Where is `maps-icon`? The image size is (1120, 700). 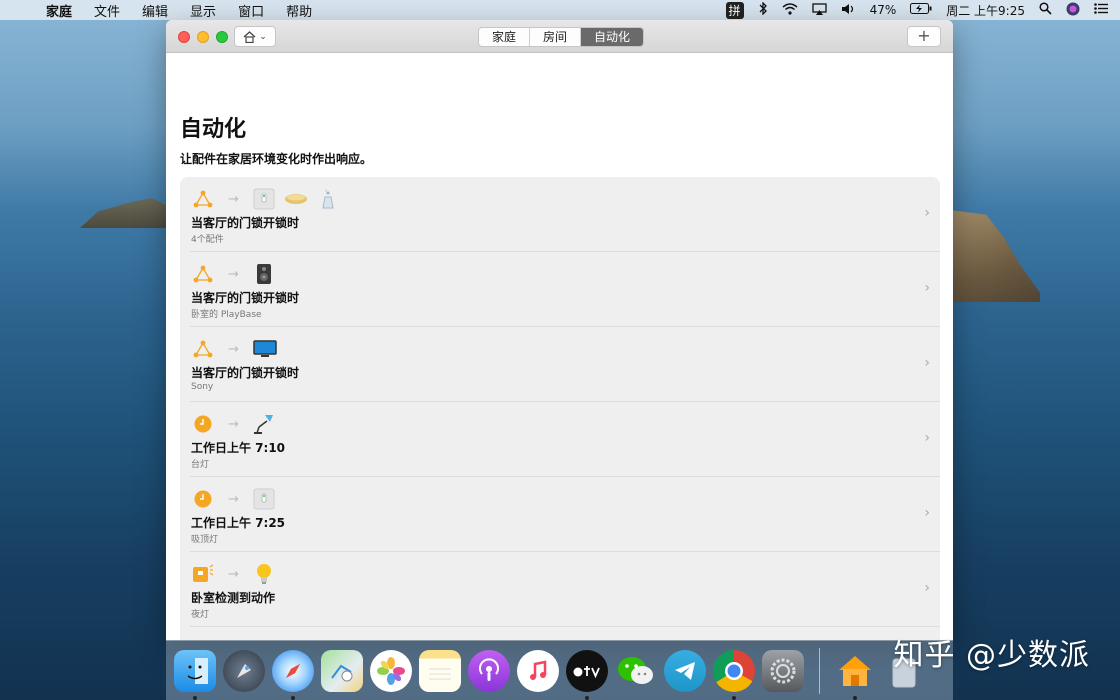 maps-icon is located at coordinates (342, 670).